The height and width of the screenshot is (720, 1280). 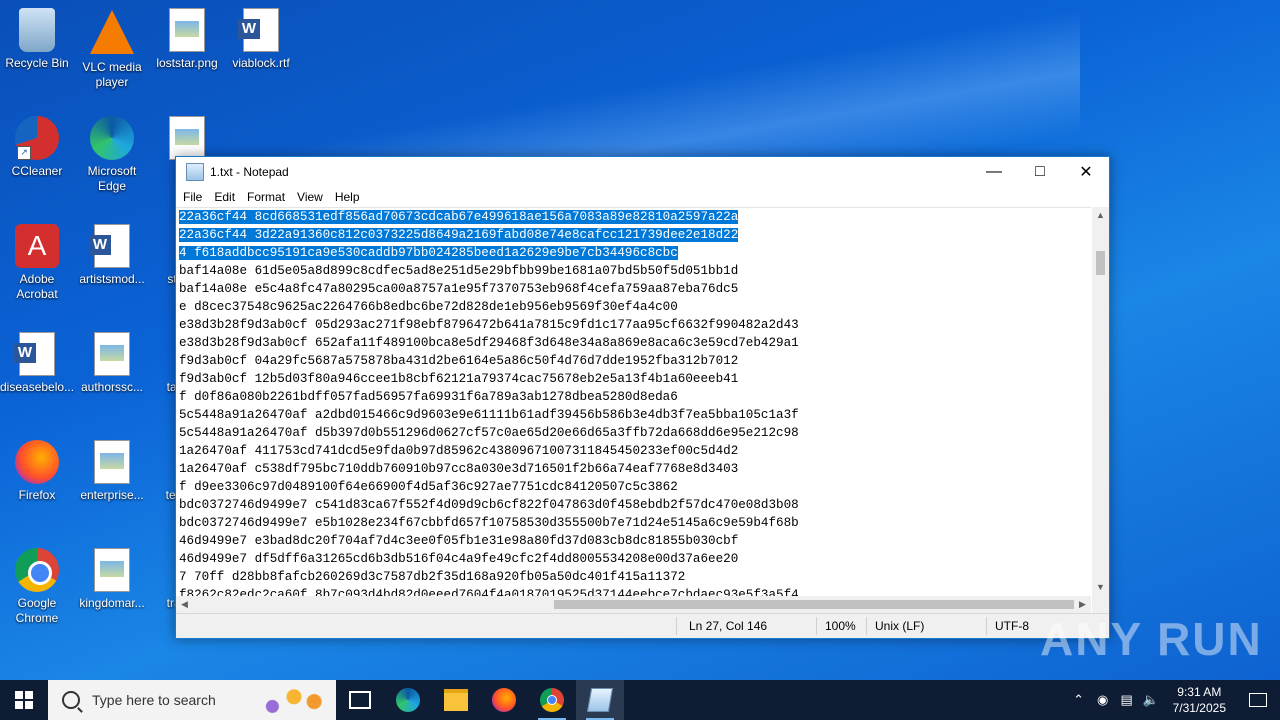 I want to click on scroll-up-icon: ▲, so click(x=1100, y=215).